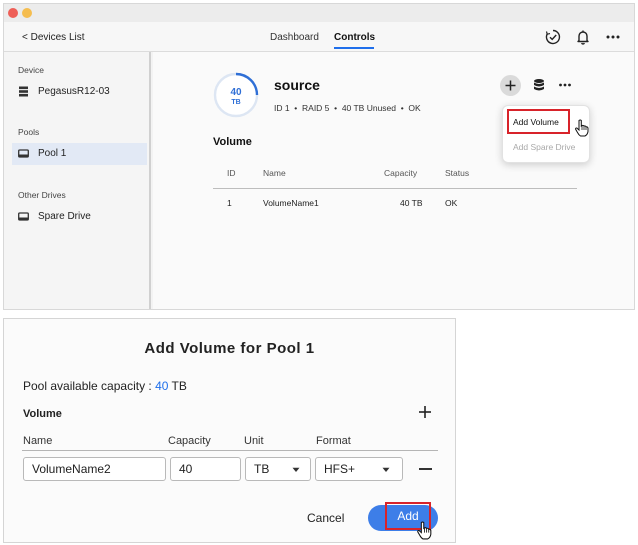 This screenshot has width=638, height=545. What do you see at coordinates (583, 37) in the screenshot?
I see `bell-icon` at bounding box center [583, 37].